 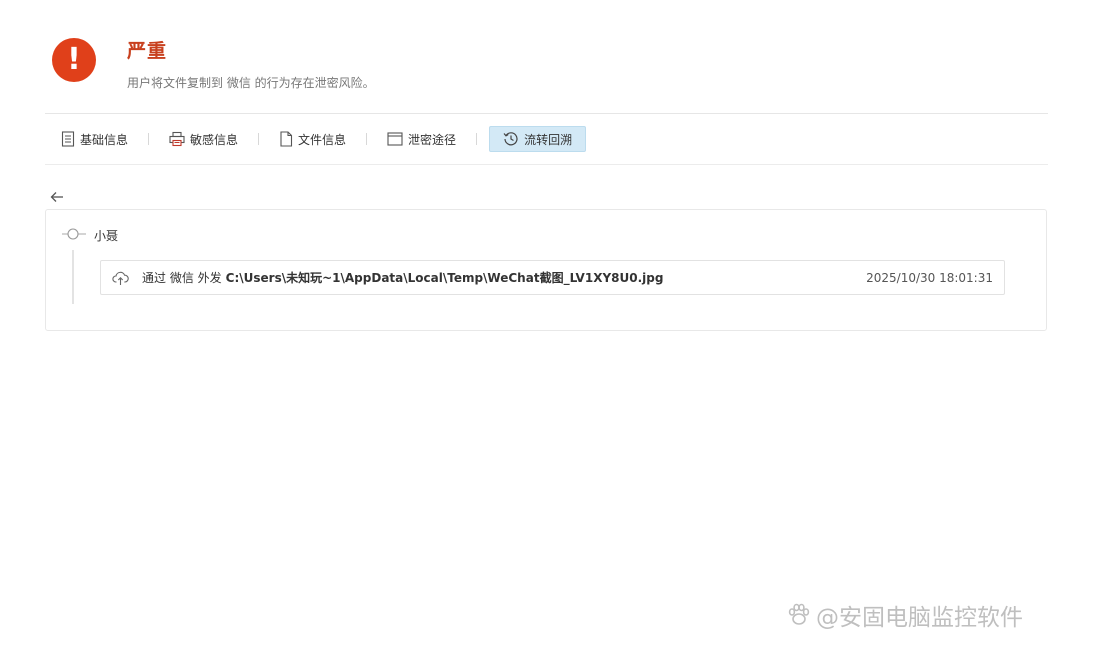 What do you see at coordinates (147, 51) in the screenshot?
I see `severity-title: 严重` at bounding box center [147, 51].